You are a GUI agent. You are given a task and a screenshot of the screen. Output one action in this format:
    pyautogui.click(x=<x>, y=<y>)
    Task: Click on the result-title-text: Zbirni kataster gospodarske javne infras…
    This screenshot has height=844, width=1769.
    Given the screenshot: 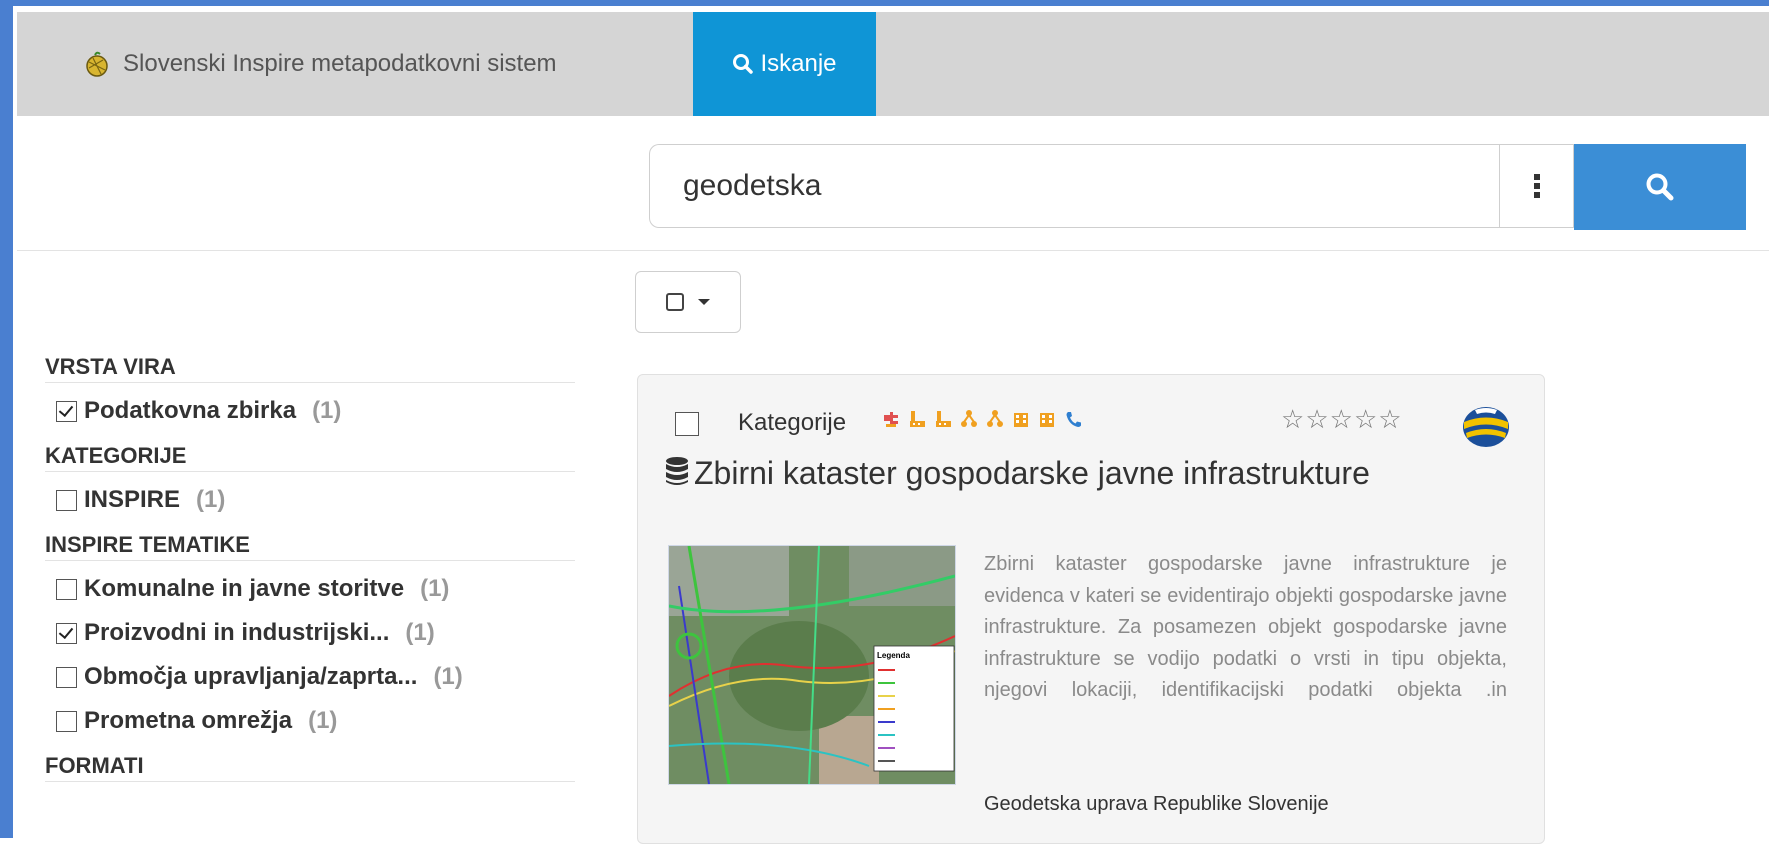 What is the action you would take?
    pyautogui.click(x=1032, y=473)
    